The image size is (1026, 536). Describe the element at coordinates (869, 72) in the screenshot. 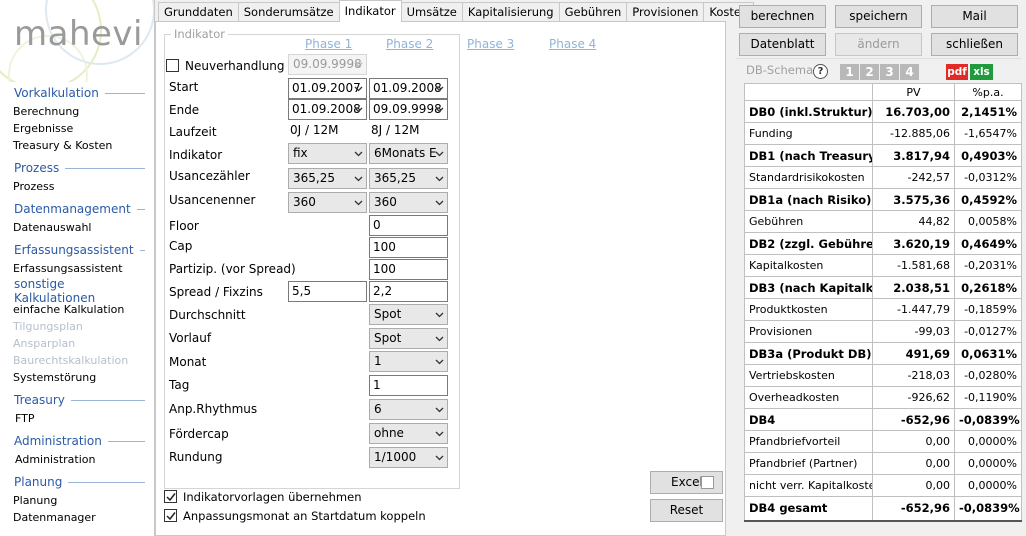

I see `schema-level-2-button: 2` at that location.